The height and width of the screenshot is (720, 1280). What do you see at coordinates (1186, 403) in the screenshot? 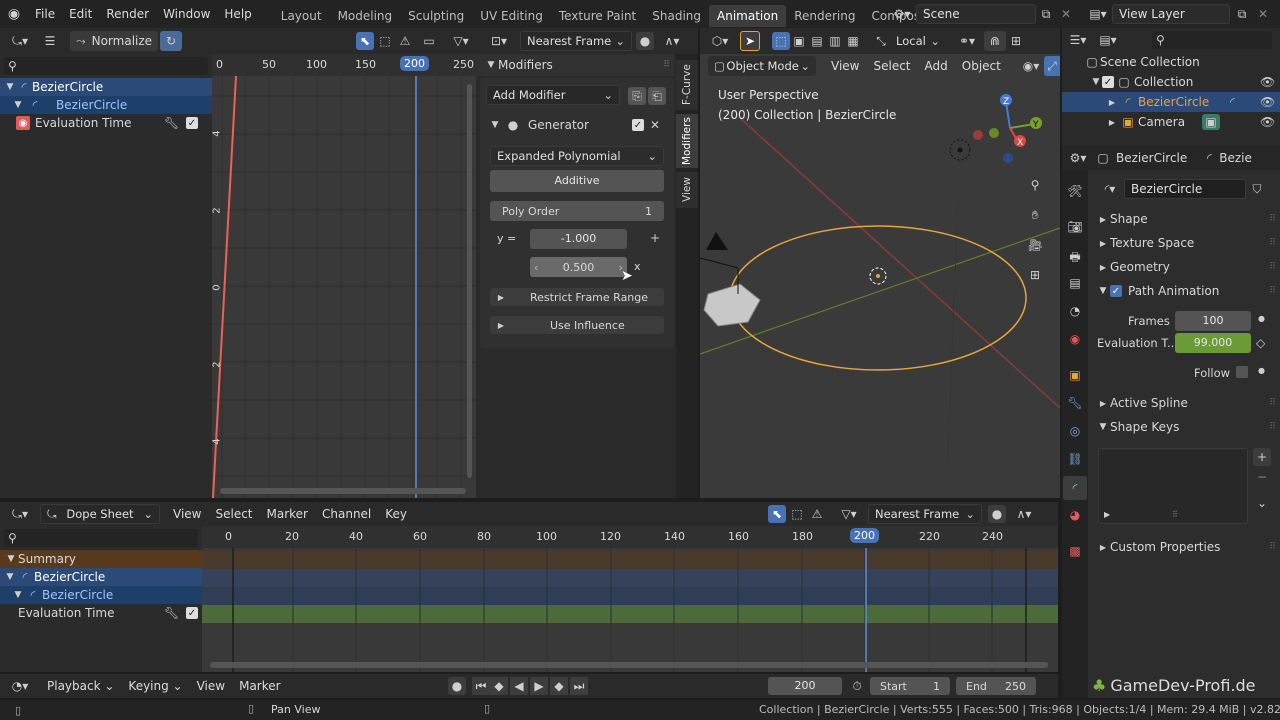
I see `section-active-spline: ▶ Active Spline ⠿` at bounding box center [1186, 403].